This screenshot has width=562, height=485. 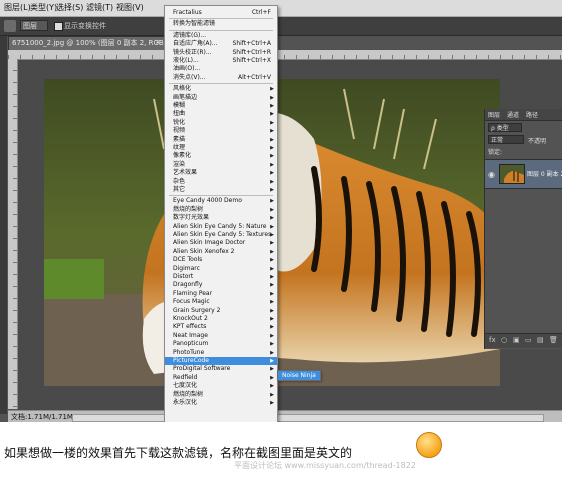 I want to click on adjustment-icon: ▣, so click(x=516, y=340).